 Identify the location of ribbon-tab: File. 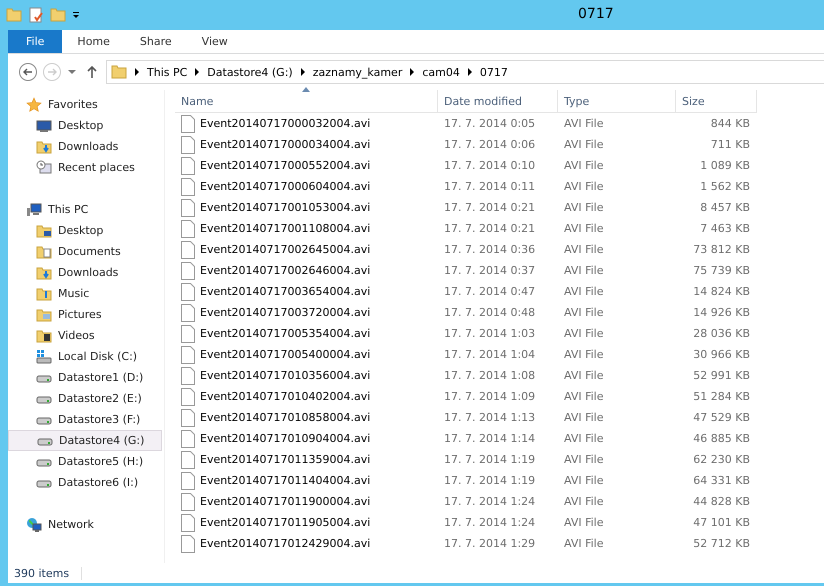
(35, 41).